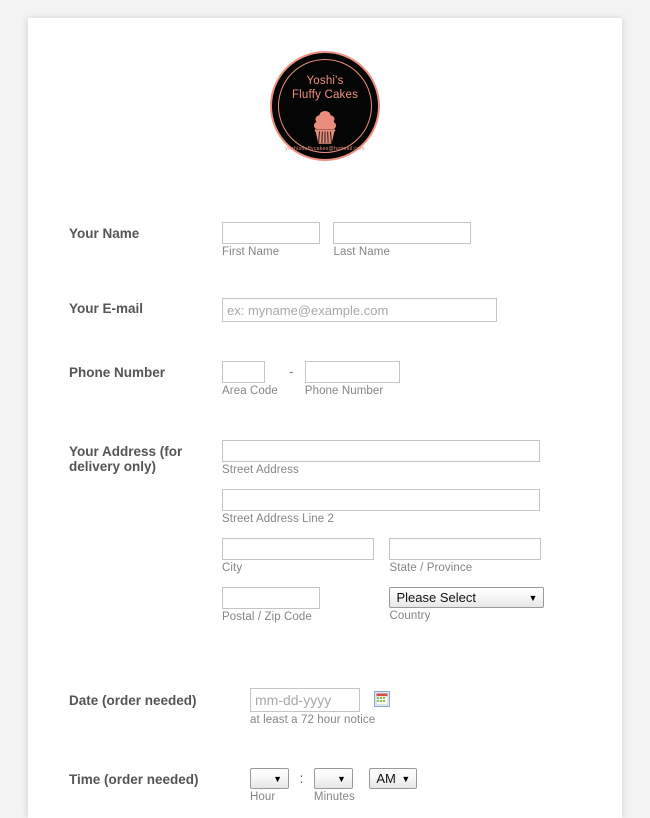 This screenshot has width=650, height=818. I want to click on country-select: Please Select ▼, so click(466, 597).